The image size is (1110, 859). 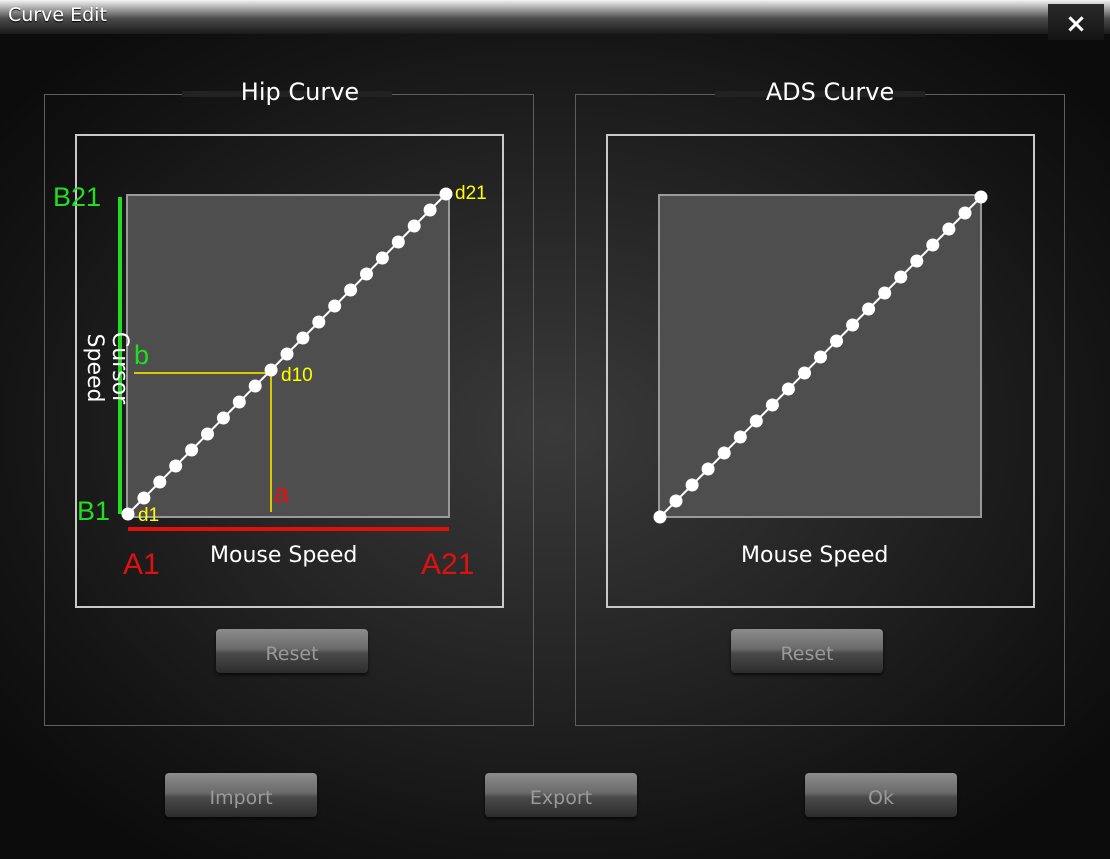 I want to click on ads-reset-button: Reset, so click(x=807, y=651).